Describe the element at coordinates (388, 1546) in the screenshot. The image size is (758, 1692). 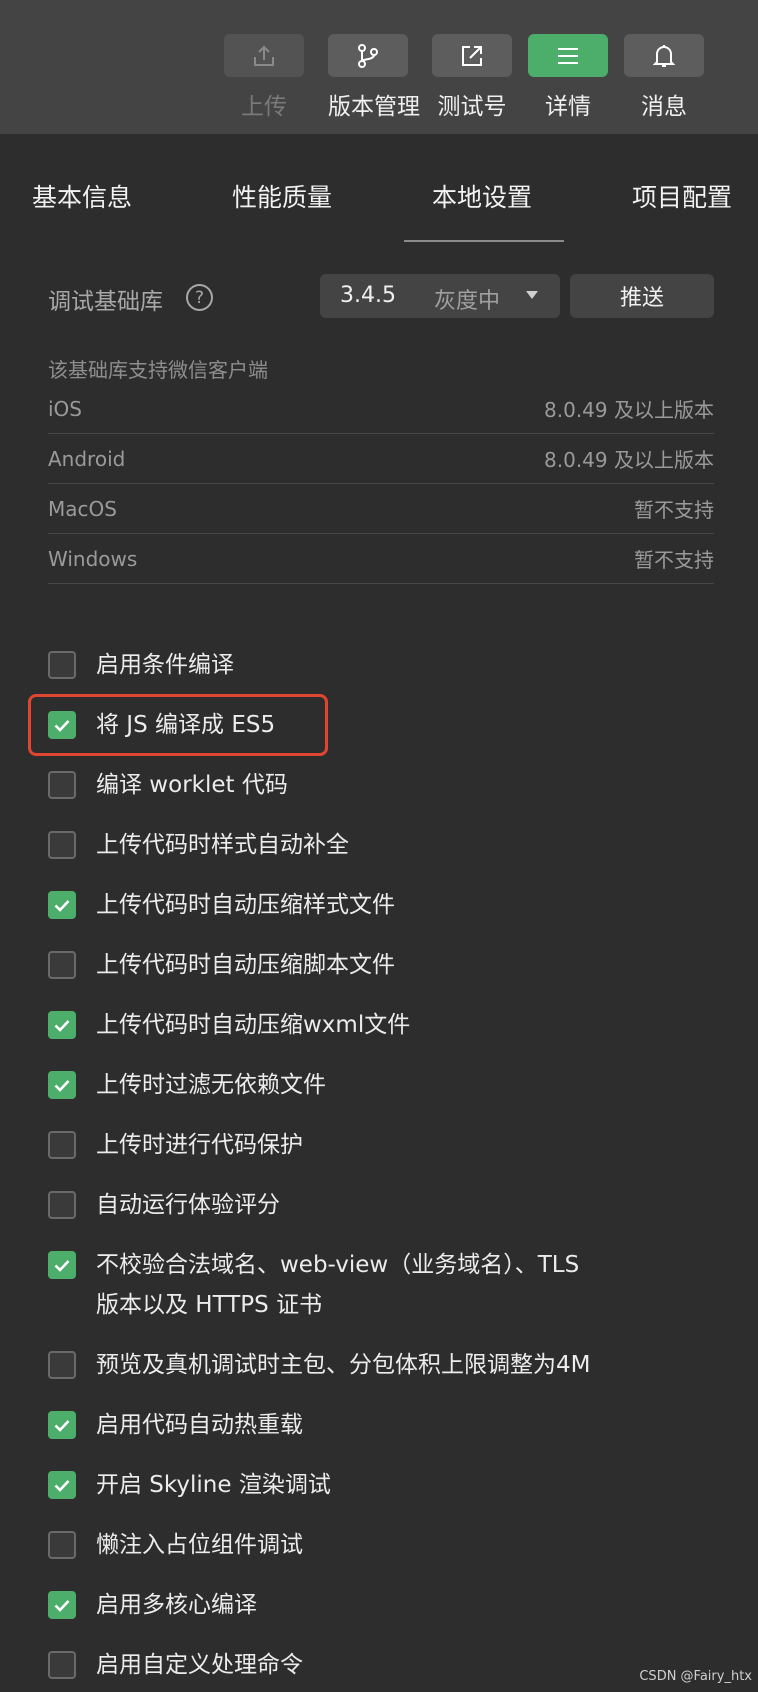
I see `option-row: 懒注入占位组件调试` at that location.